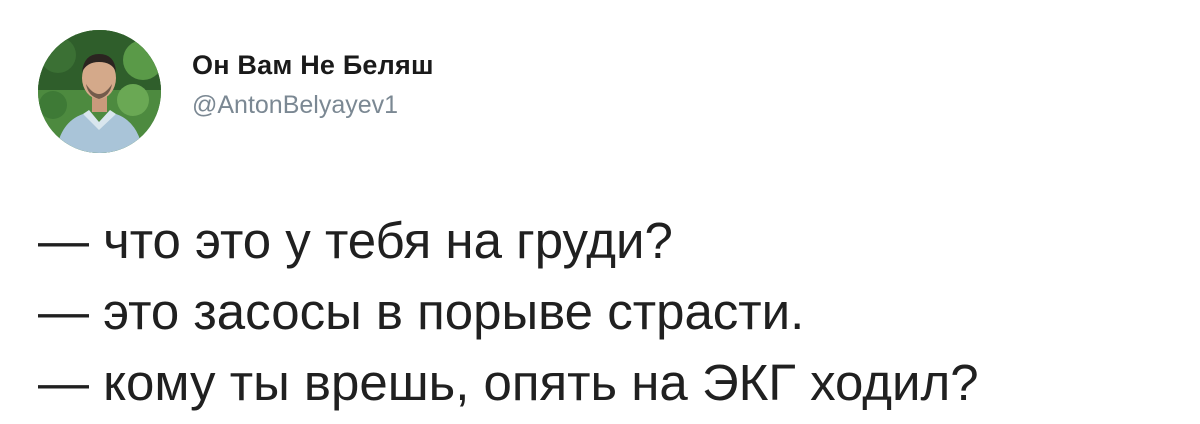 This screenshot has width=1200, height=424. What do you see at coordinates (295, 105) in the screenshot?
I see `author-handle: @AntonBelyayev1` at bounding box center [295, 105].